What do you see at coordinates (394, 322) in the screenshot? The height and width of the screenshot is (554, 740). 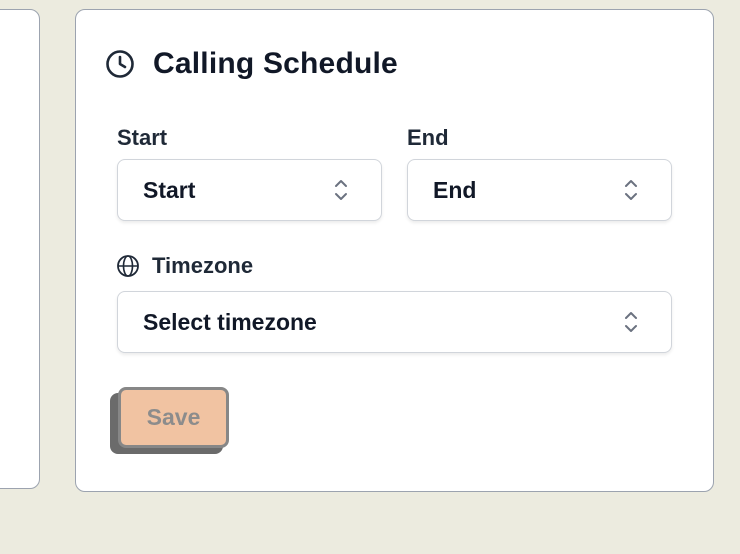 I see `timezone-select: Select timezone` at bounding box center [394, 322].